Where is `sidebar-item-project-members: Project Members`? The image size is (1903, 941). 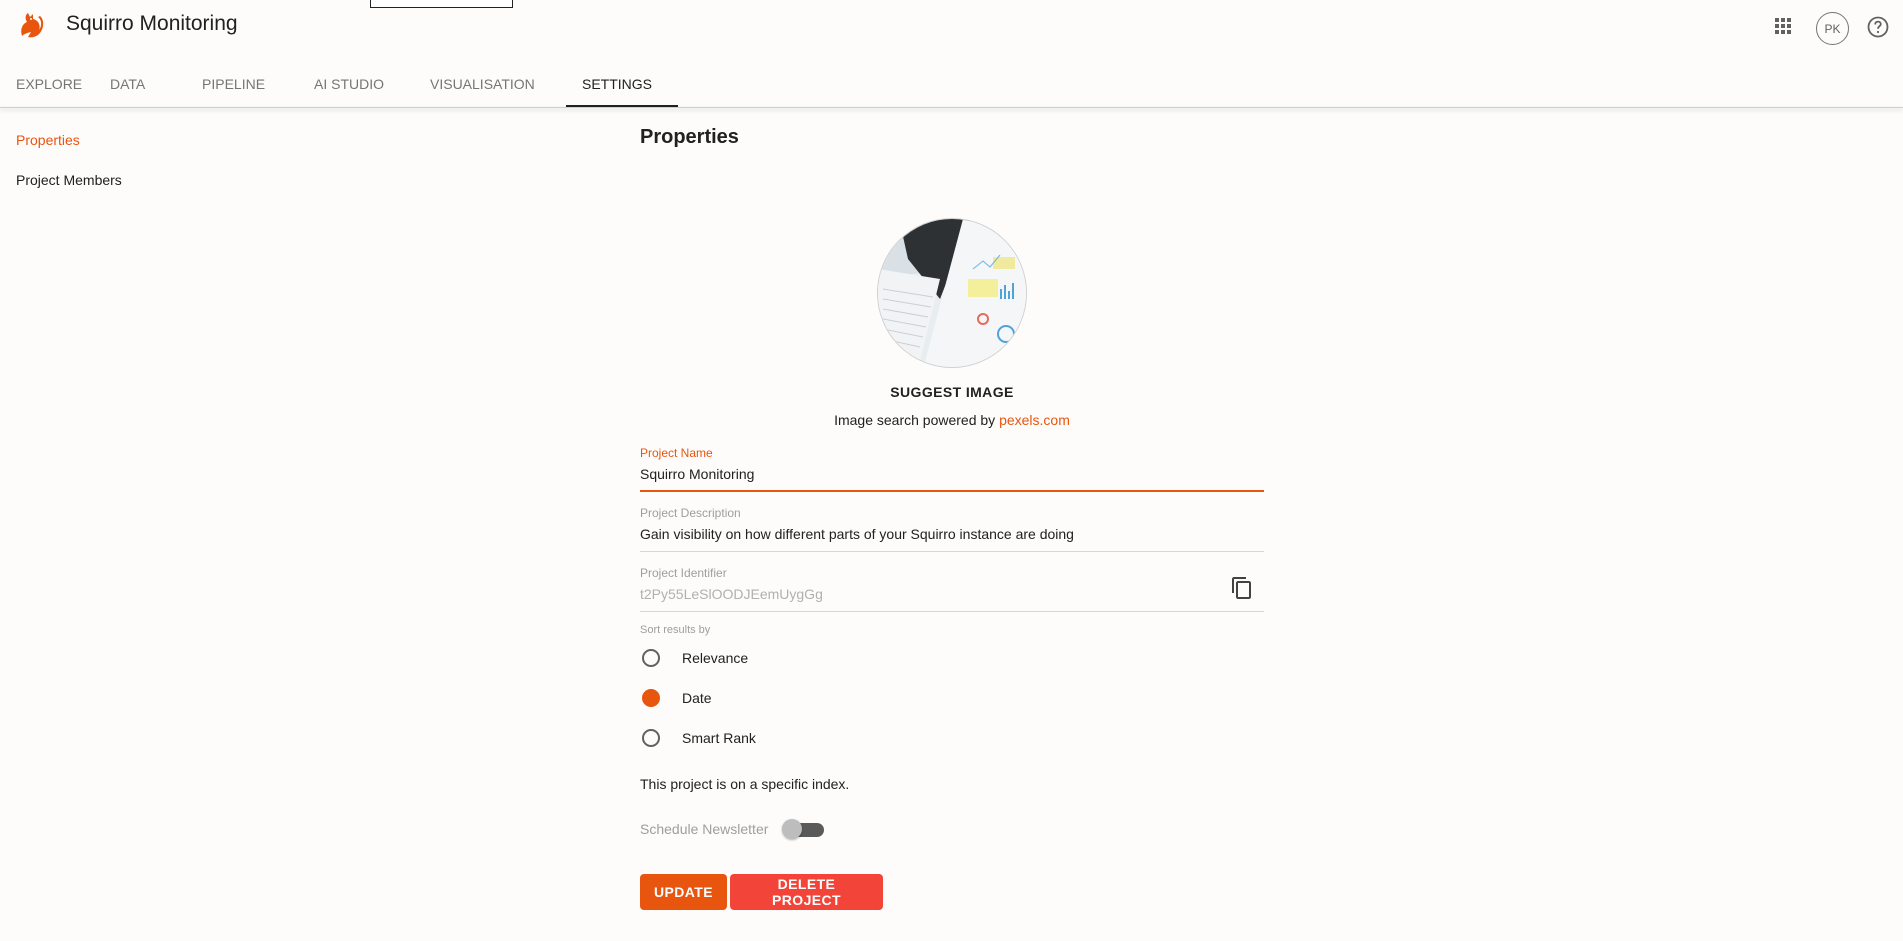 sidebar-item-project-members: Project Members is located at coordinates (69, 182).